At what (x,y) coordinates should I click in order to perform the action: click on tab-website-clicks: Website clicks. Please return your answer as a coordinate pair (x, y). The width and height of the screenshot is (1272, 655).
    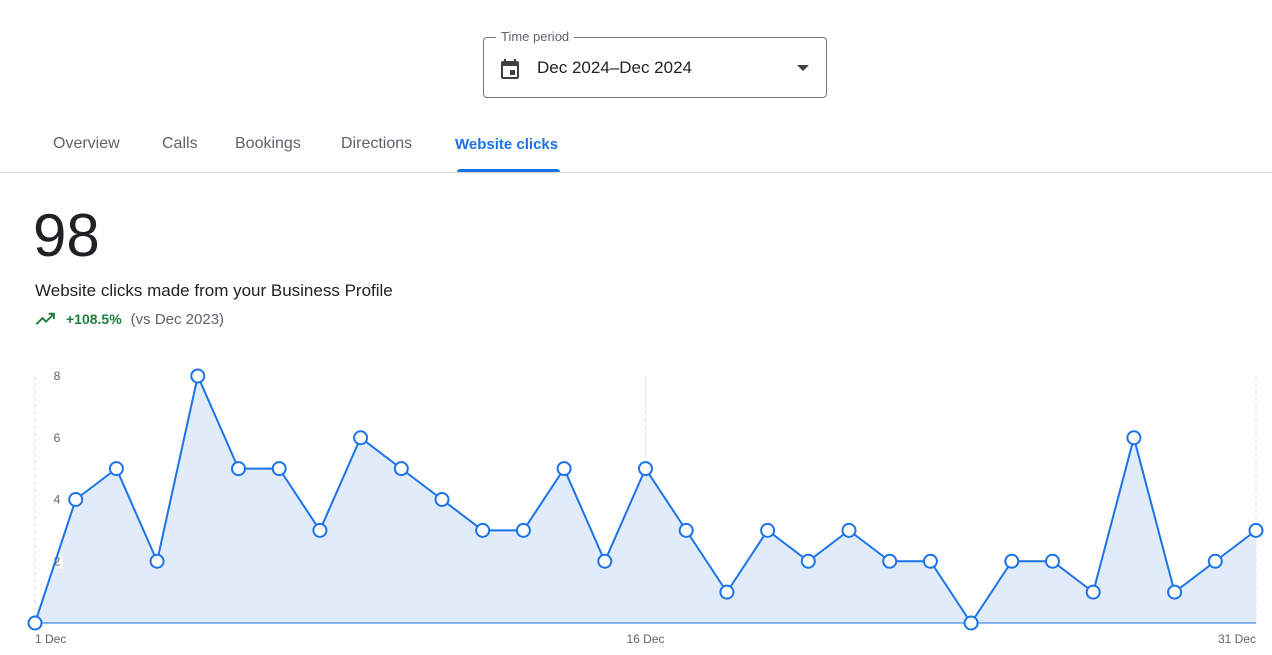
    Looking at the image, I should click on (506, 145).